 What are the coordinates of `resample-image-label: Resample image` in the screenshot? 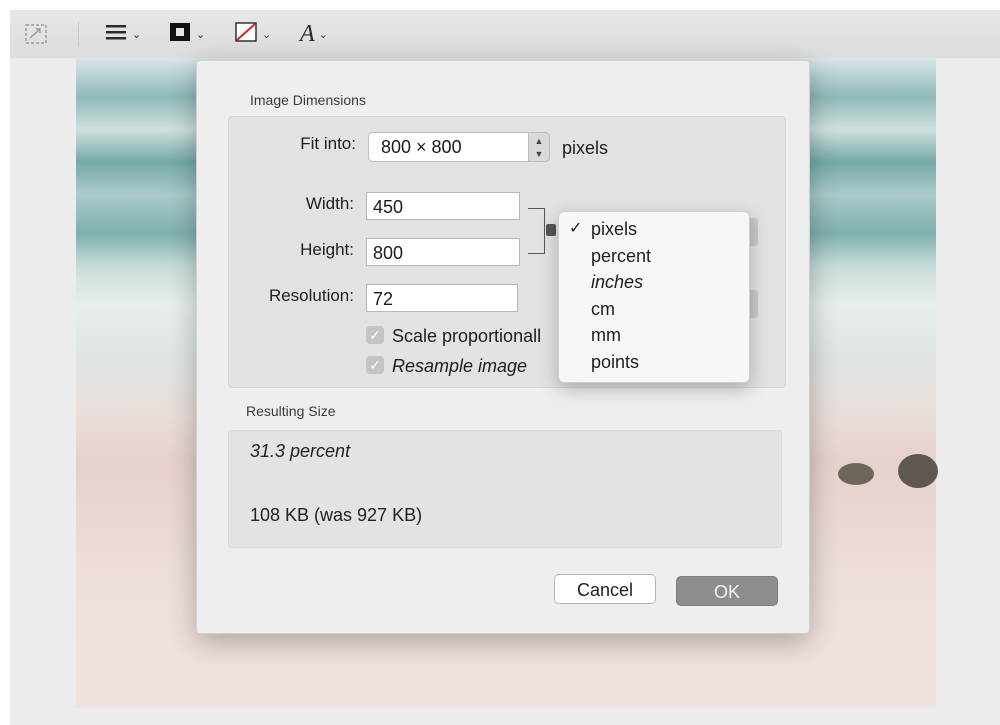 It's located at (460, 366).